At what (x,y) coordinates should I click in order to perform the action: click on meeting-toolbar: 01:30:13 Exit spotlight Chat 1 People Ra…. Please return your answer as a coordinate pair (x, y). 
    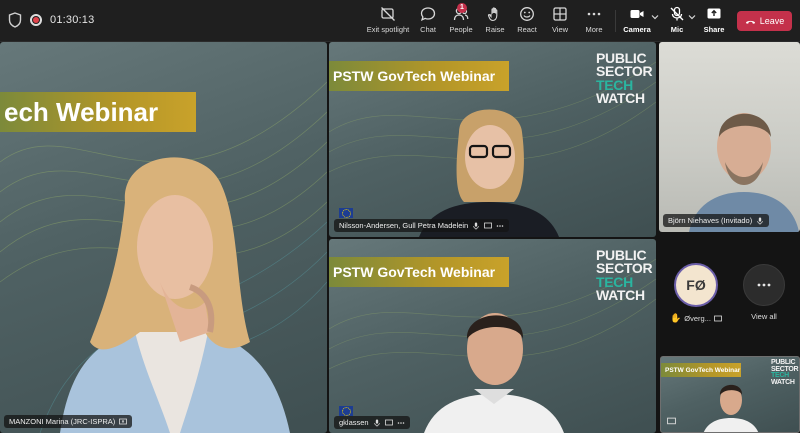
    Looking at the image, I should click on (400, 21).